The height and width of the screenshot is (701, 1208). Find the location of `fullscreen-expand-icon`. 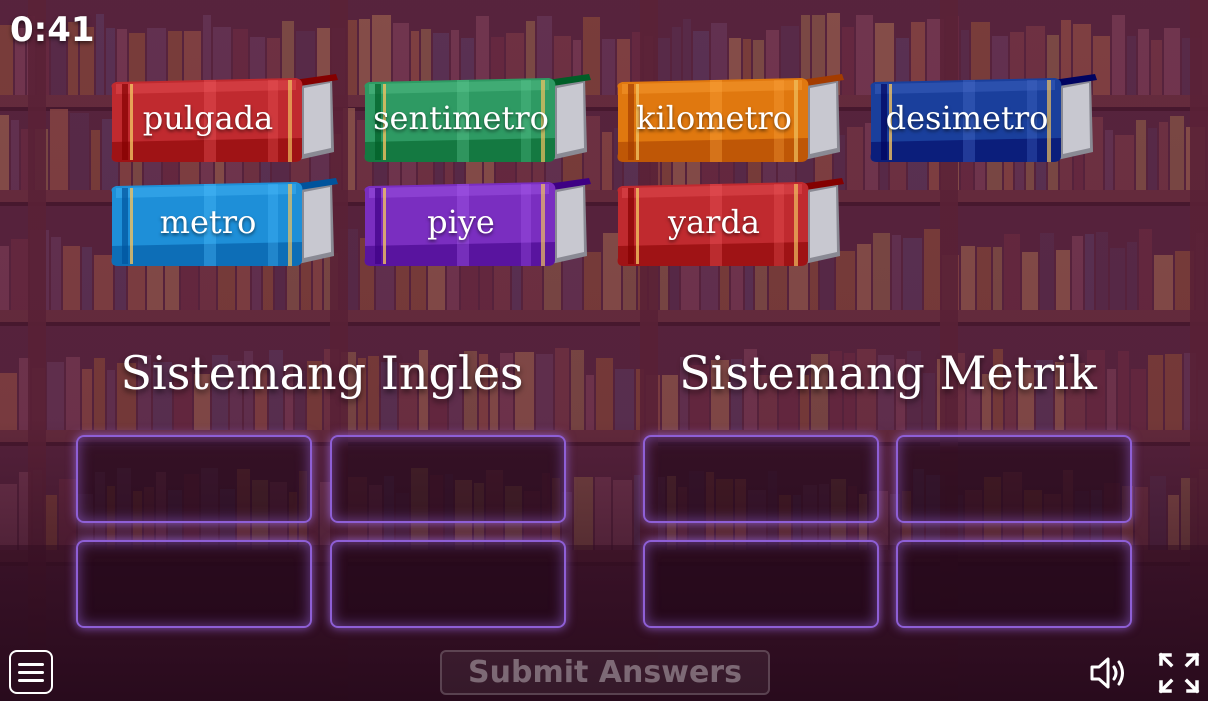

fullscreen-expand-icon is located at coordinates (1179, 673).